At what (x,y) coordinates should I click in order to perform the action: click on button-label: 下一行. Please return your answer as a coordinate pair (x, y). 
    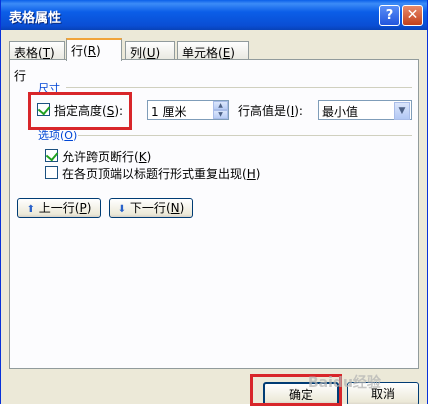
    Looking at the image, I should click on (147, 208).